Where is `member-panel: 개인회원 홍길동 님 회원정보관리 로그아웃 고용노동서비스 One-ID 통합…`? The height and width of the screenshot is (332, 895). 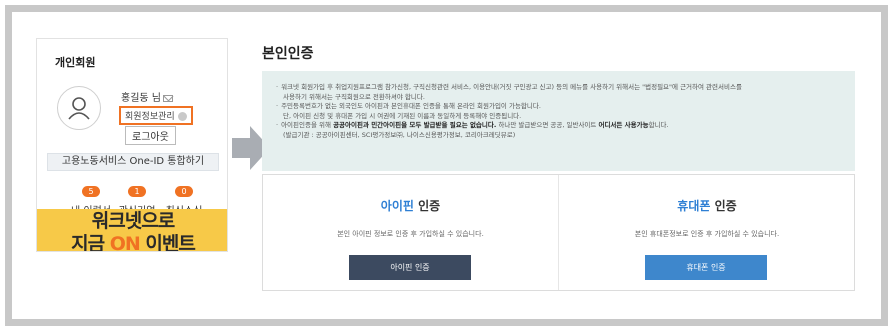
member-panel: 개인회원 홍길동 님 회원정보관리 로그아웃 고용노동서비스 One-ID 통합… is located at coordinates (132, 145).